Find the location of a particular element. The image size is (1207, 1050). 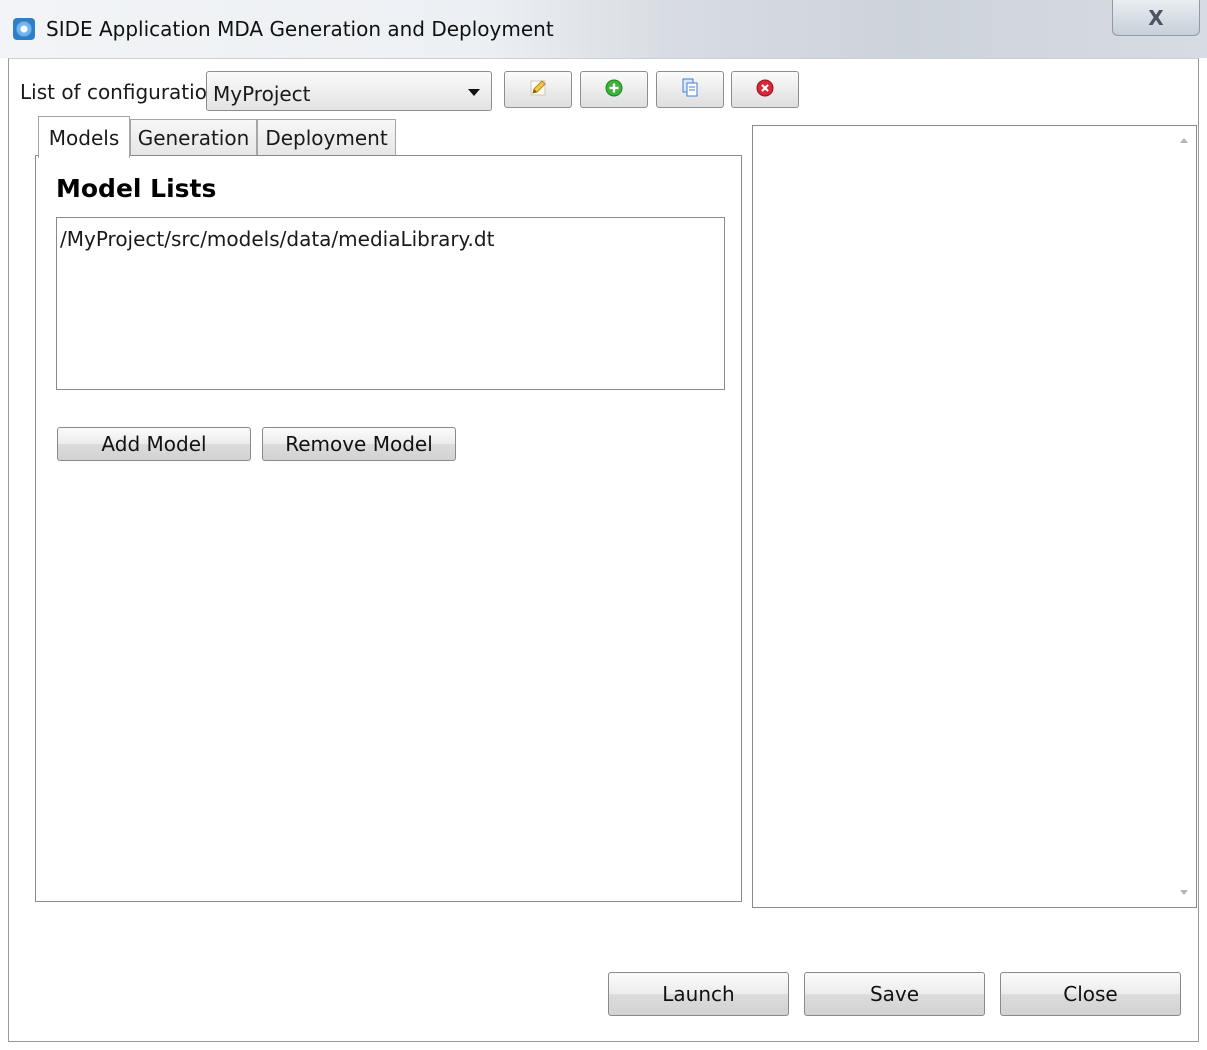

app-icon is located at coordinates (24, 29).